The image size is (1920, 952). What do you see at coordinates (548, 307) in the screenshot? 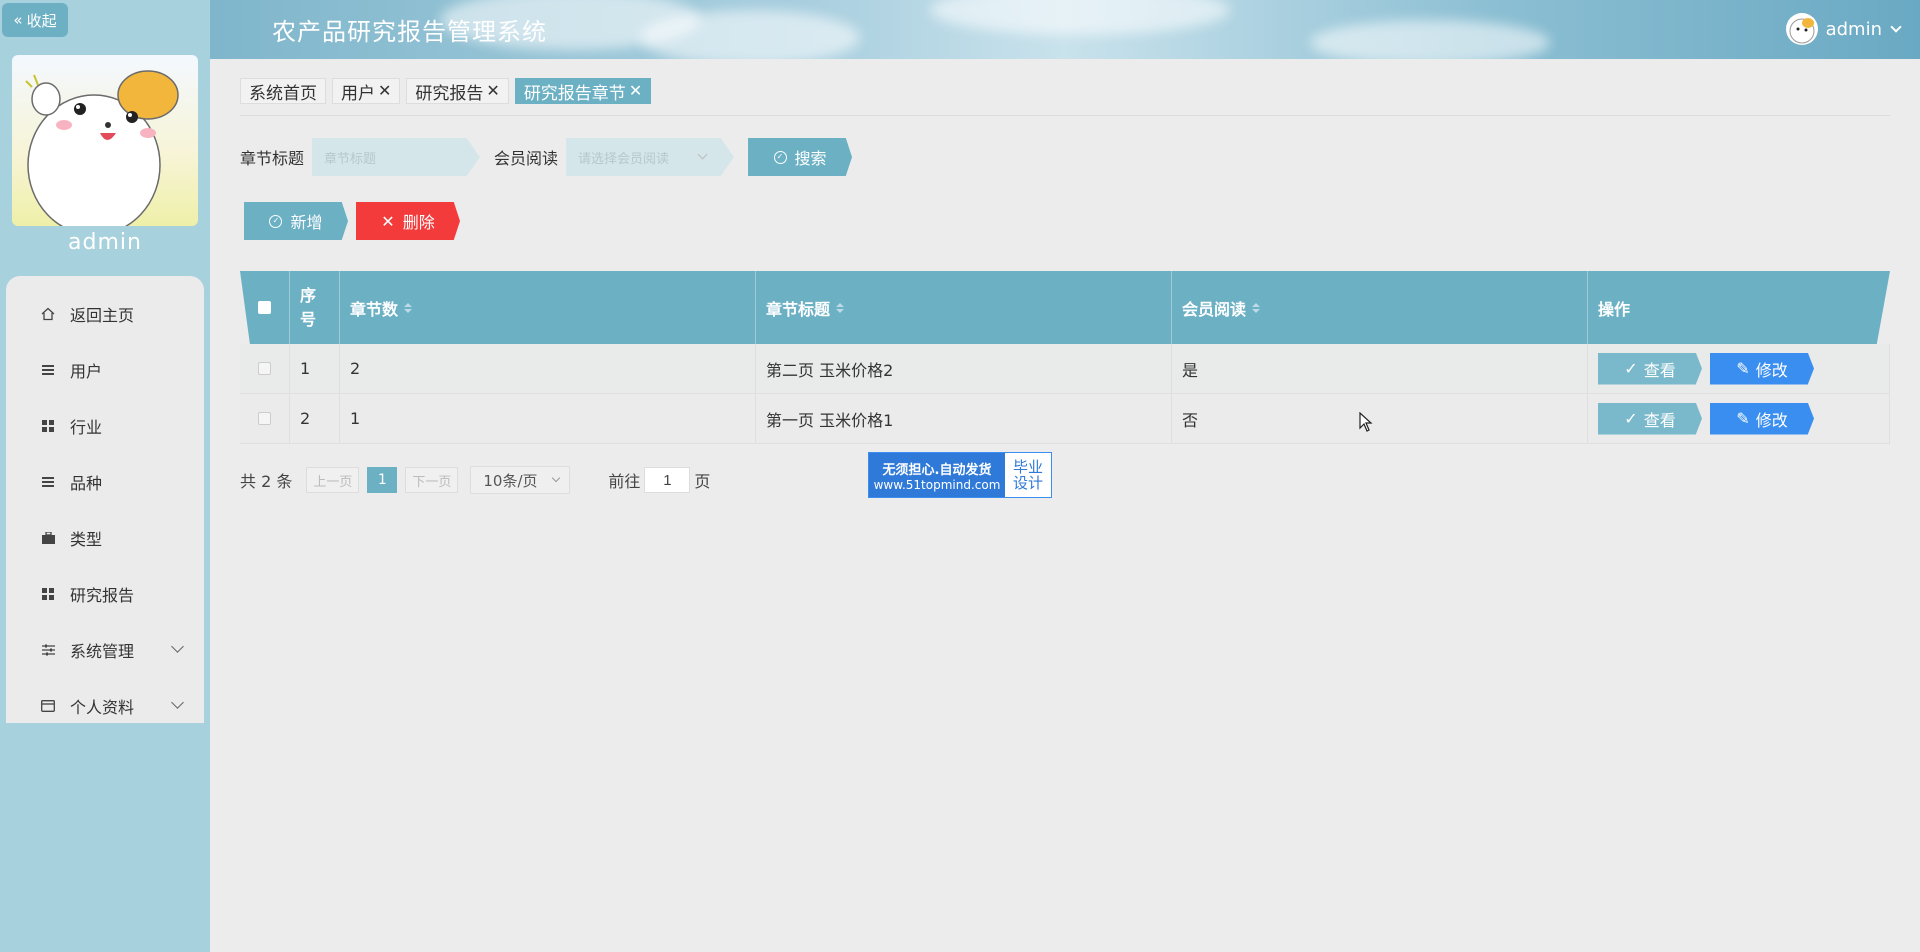
I see `header-chapter-num: 章节数` at bounding box center [548, 307].